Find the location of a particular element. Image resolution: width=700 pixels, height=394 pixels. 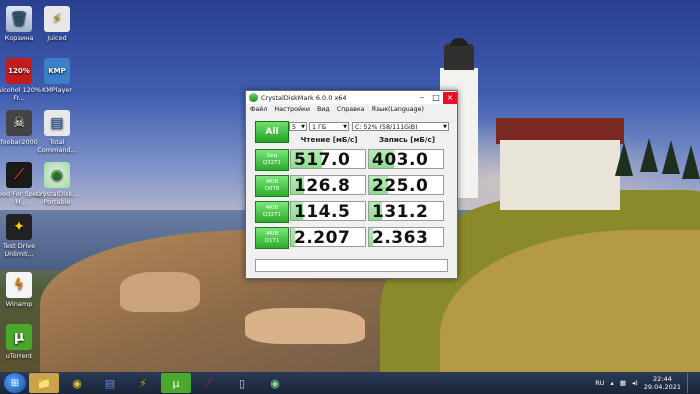

alcohol-icon: 120% is located at coordinates (19, 71).